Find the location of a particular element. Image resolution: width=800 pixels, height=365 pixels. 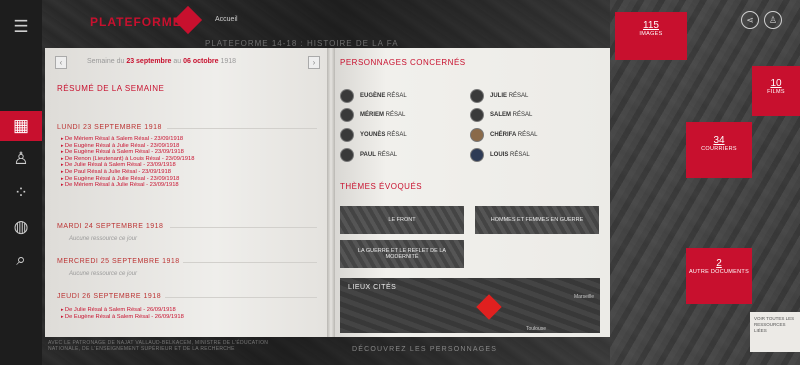

logo-diamond-icon is located at coordinates (188, 20).